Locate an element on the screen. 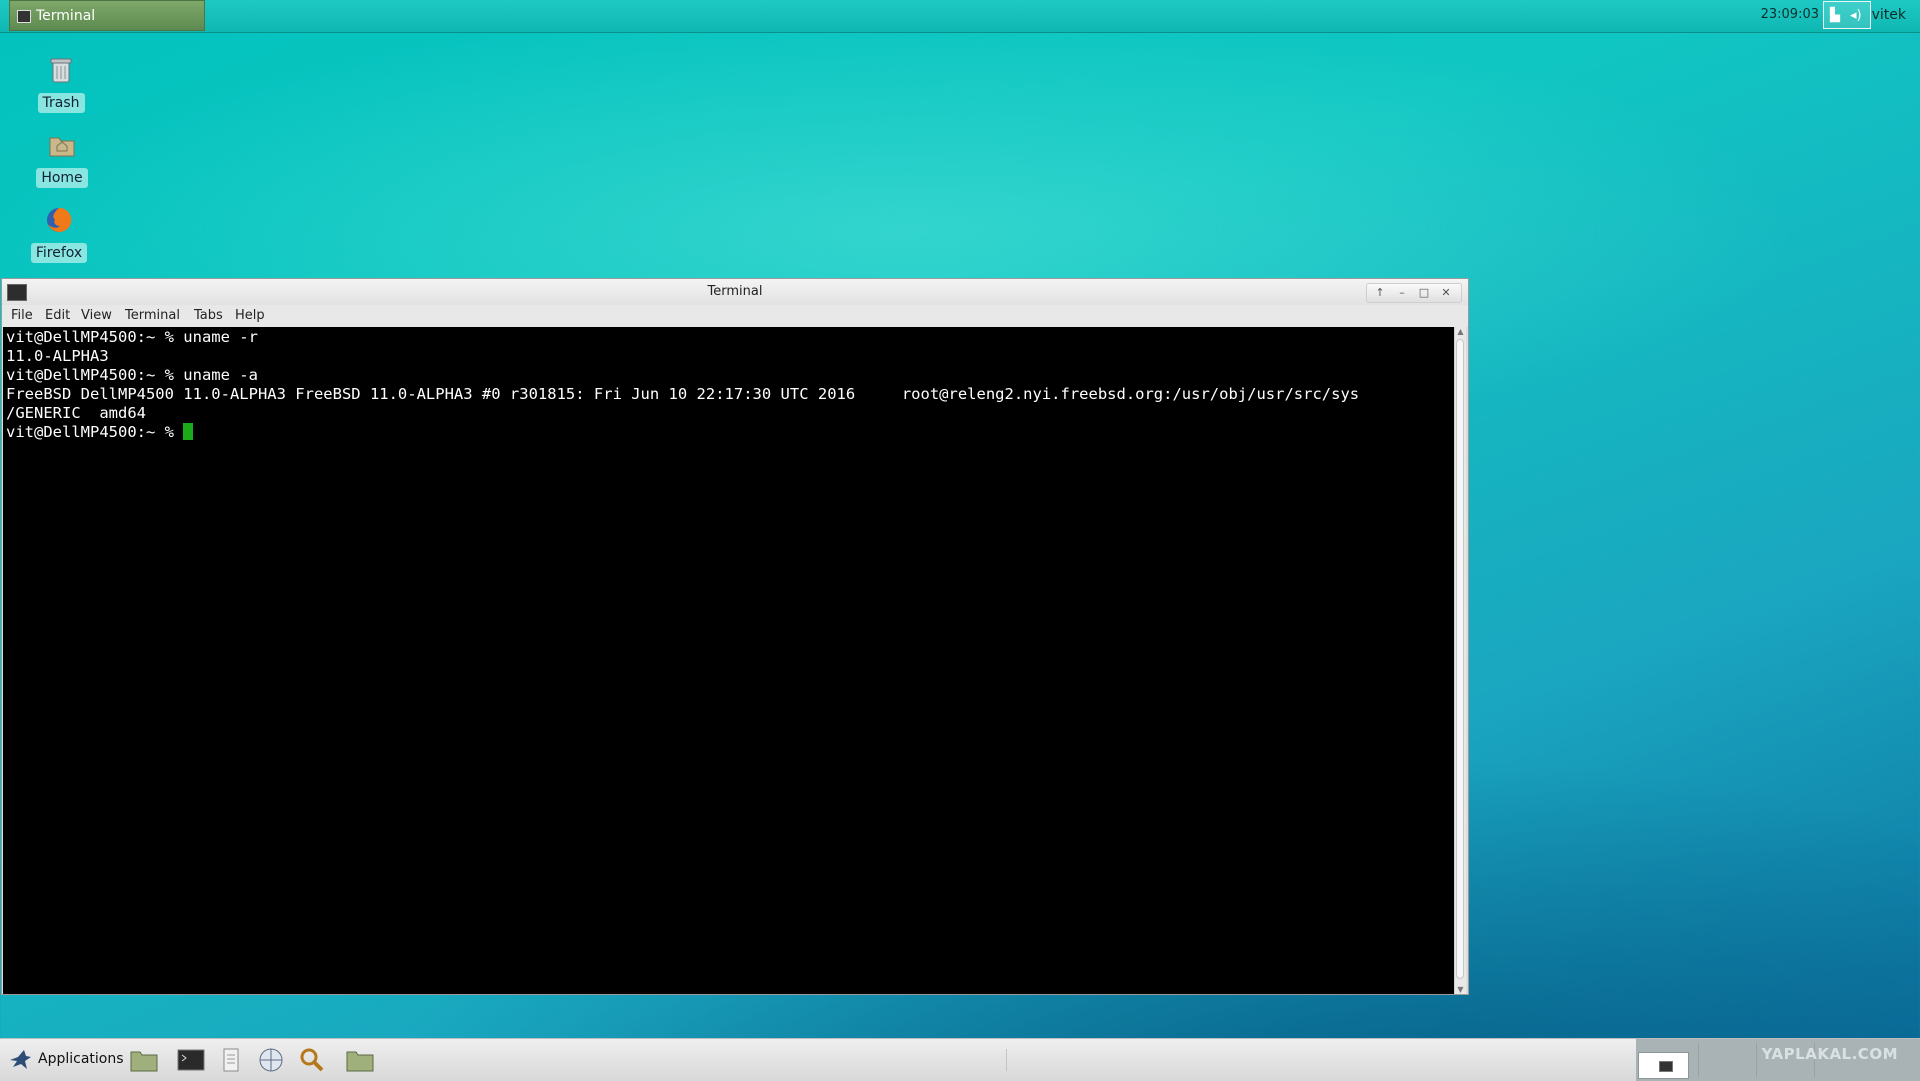 The image size is (1920, 1081). terminal-line: /GENERIC amd64 is located at coordinates (76, 413).